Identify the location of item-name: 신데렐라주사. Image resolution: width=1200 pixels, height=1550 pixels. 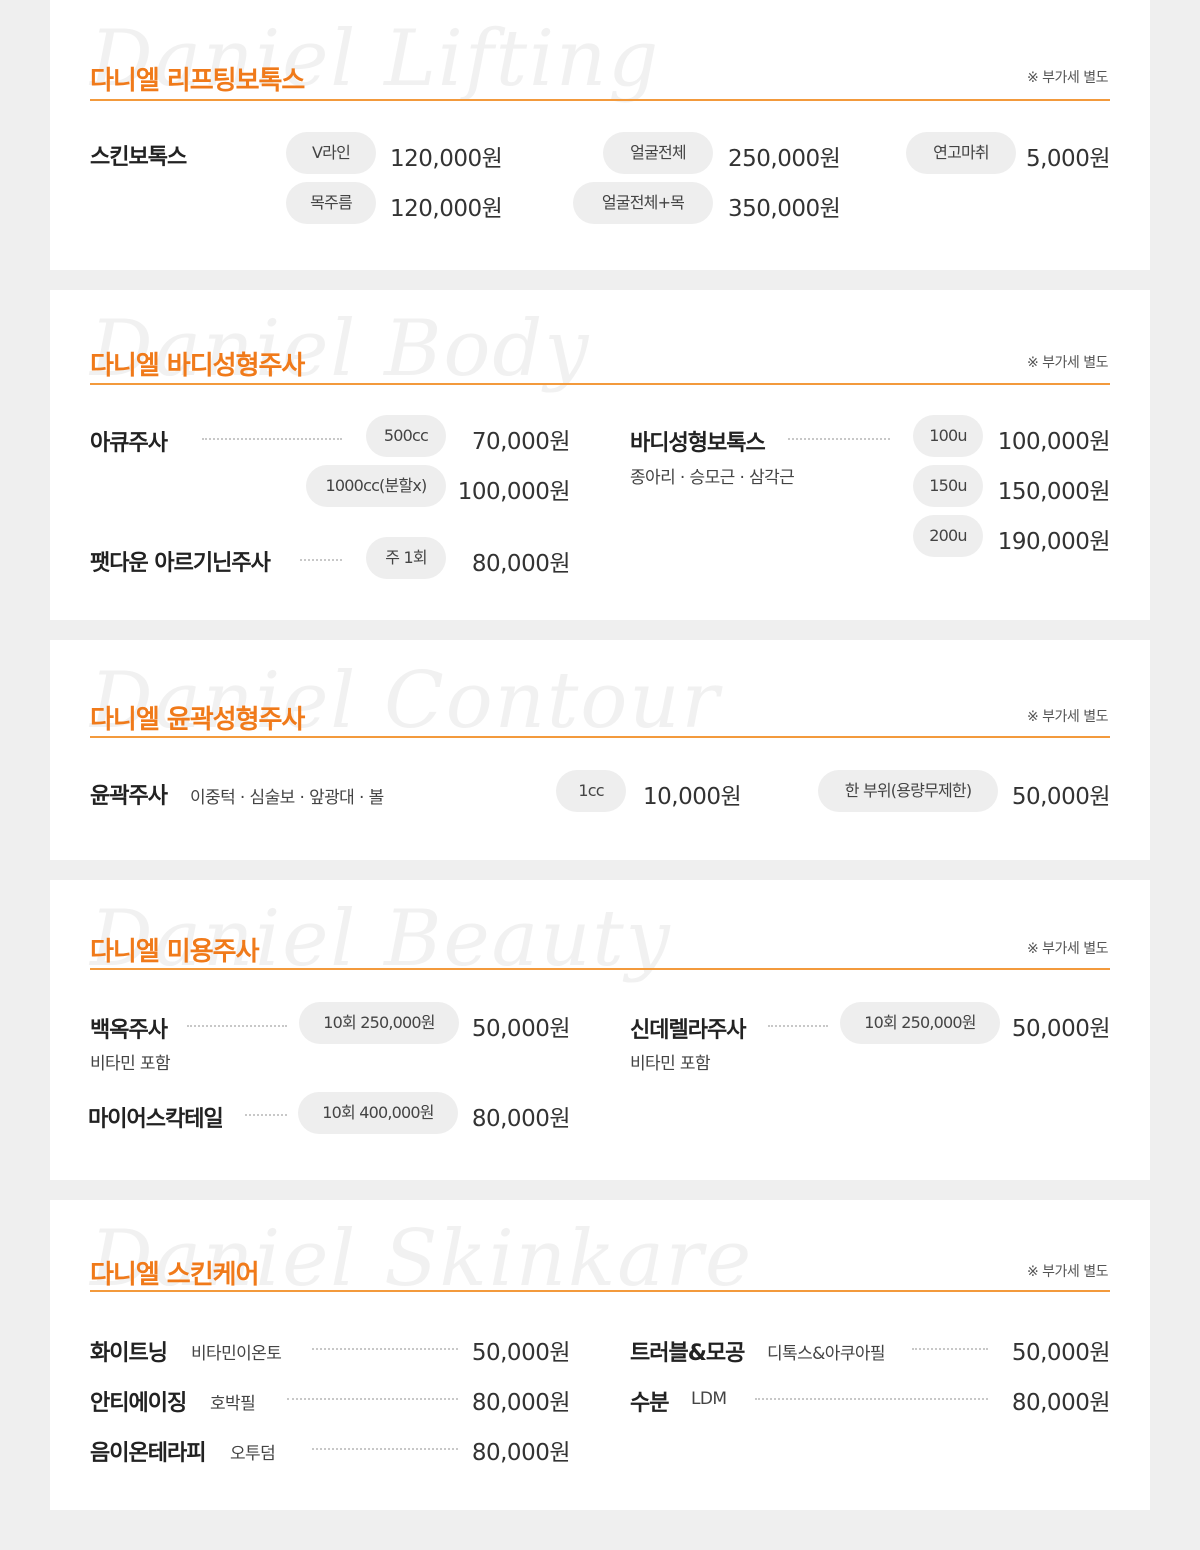
(688, 1030).